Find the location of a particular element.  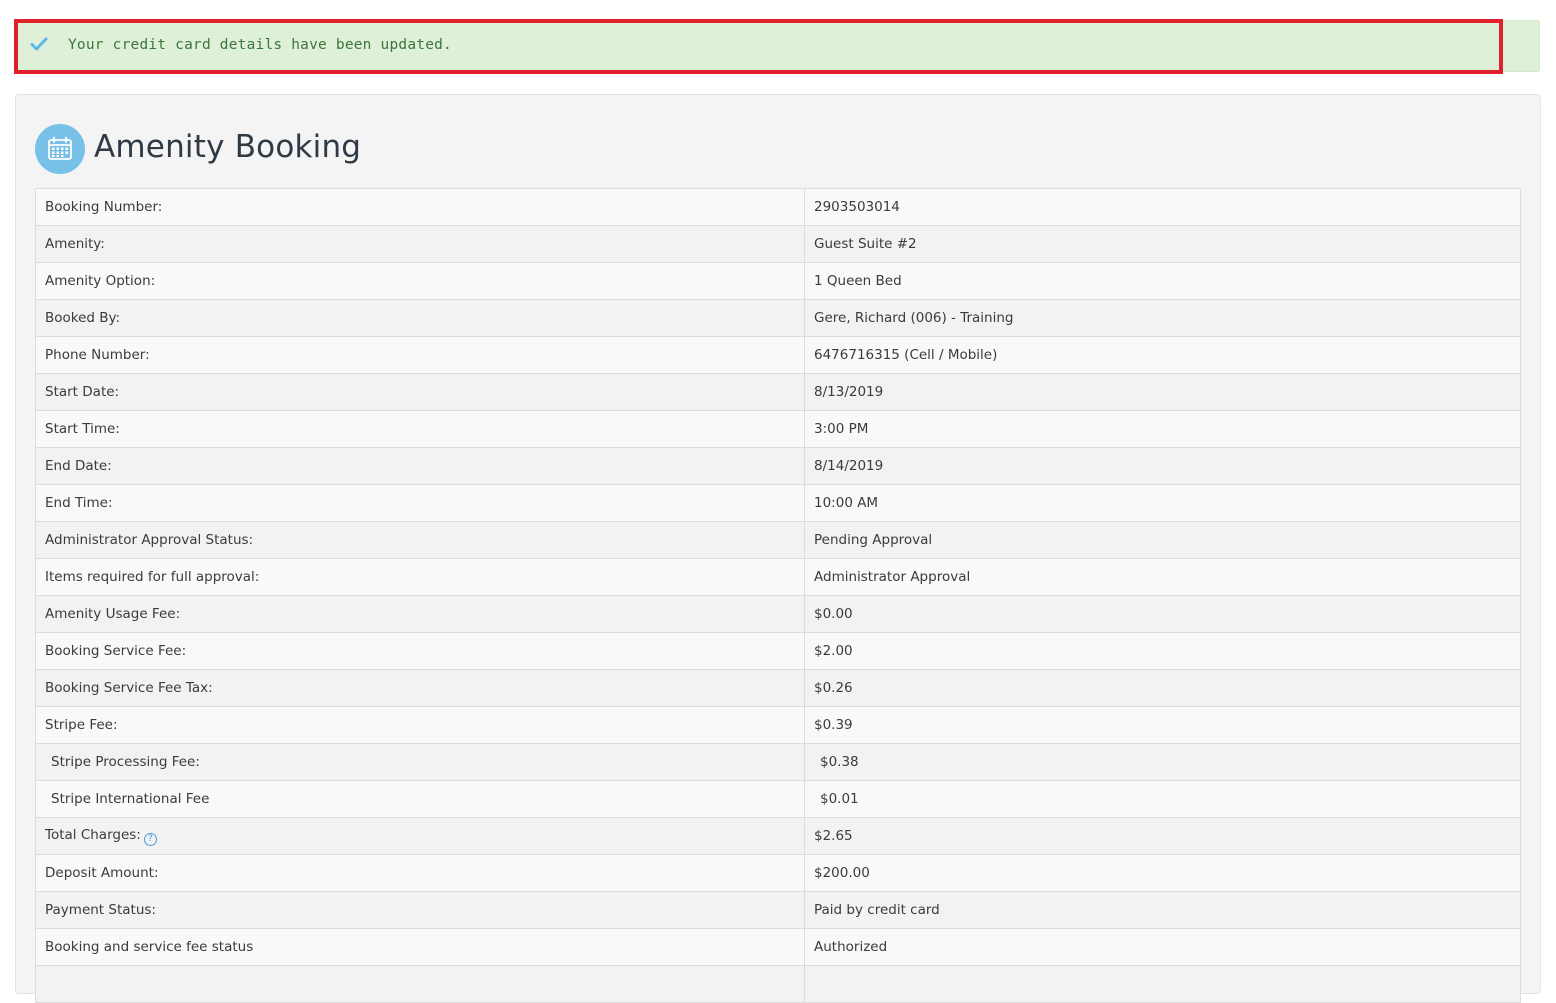

row-label: Booked By: is located at coordinates (420, 318).